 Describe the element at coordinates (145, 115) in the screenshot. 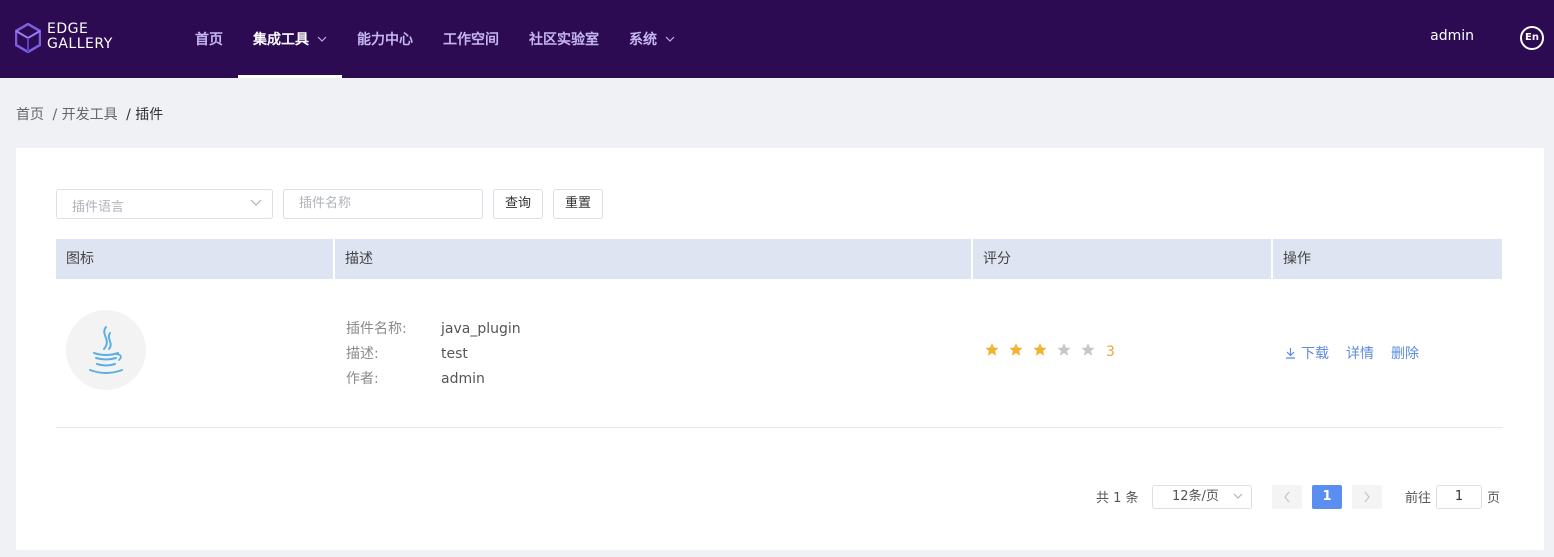

I see `breadcrumb-current: / 插件` at that location.